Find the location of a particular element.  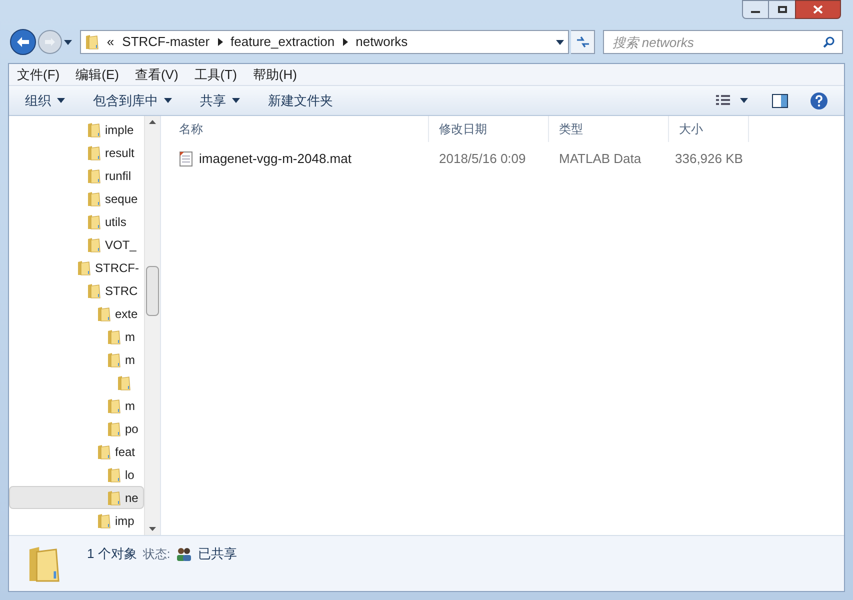

tree-item: STRC is located at coordinates (76, 290).